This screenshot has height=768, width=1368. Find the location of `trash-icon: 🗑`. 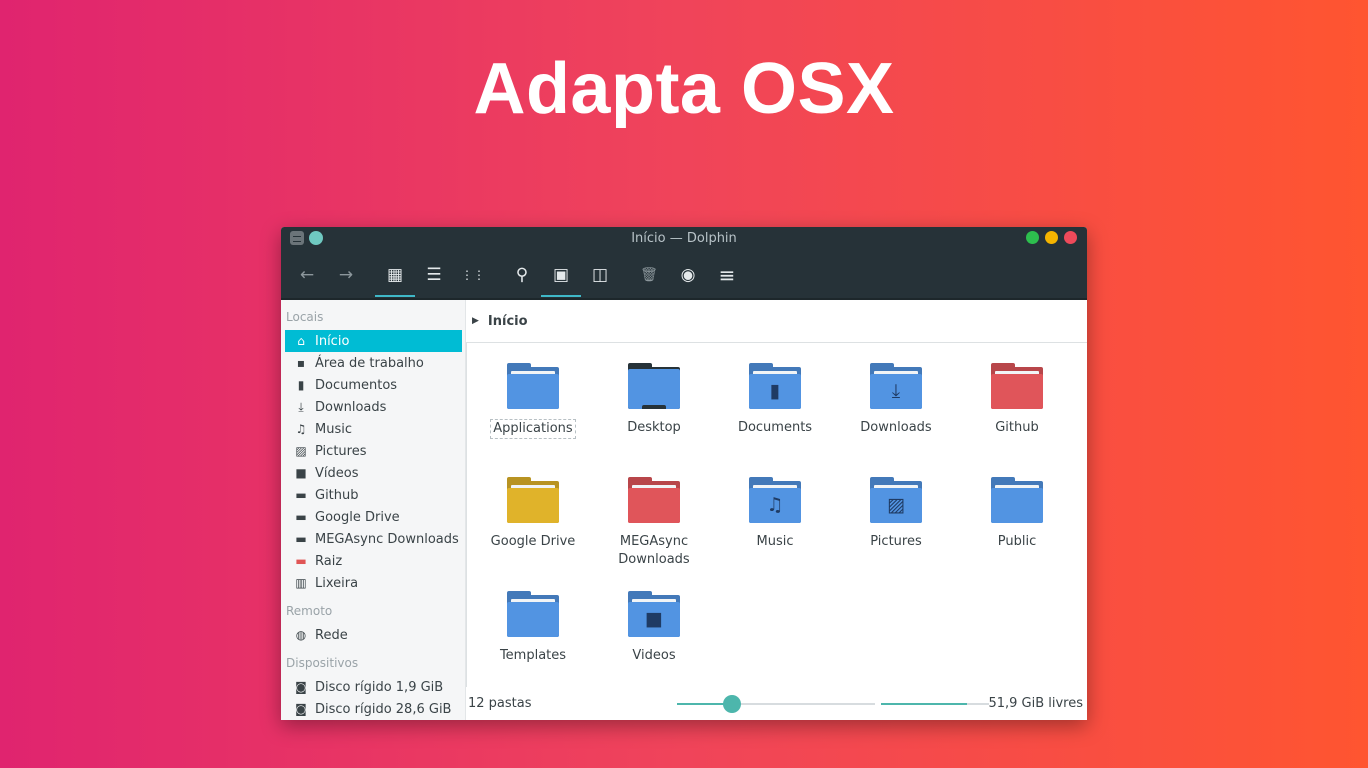

trash-icon: 🗑 is located at coordinates (649, 275).